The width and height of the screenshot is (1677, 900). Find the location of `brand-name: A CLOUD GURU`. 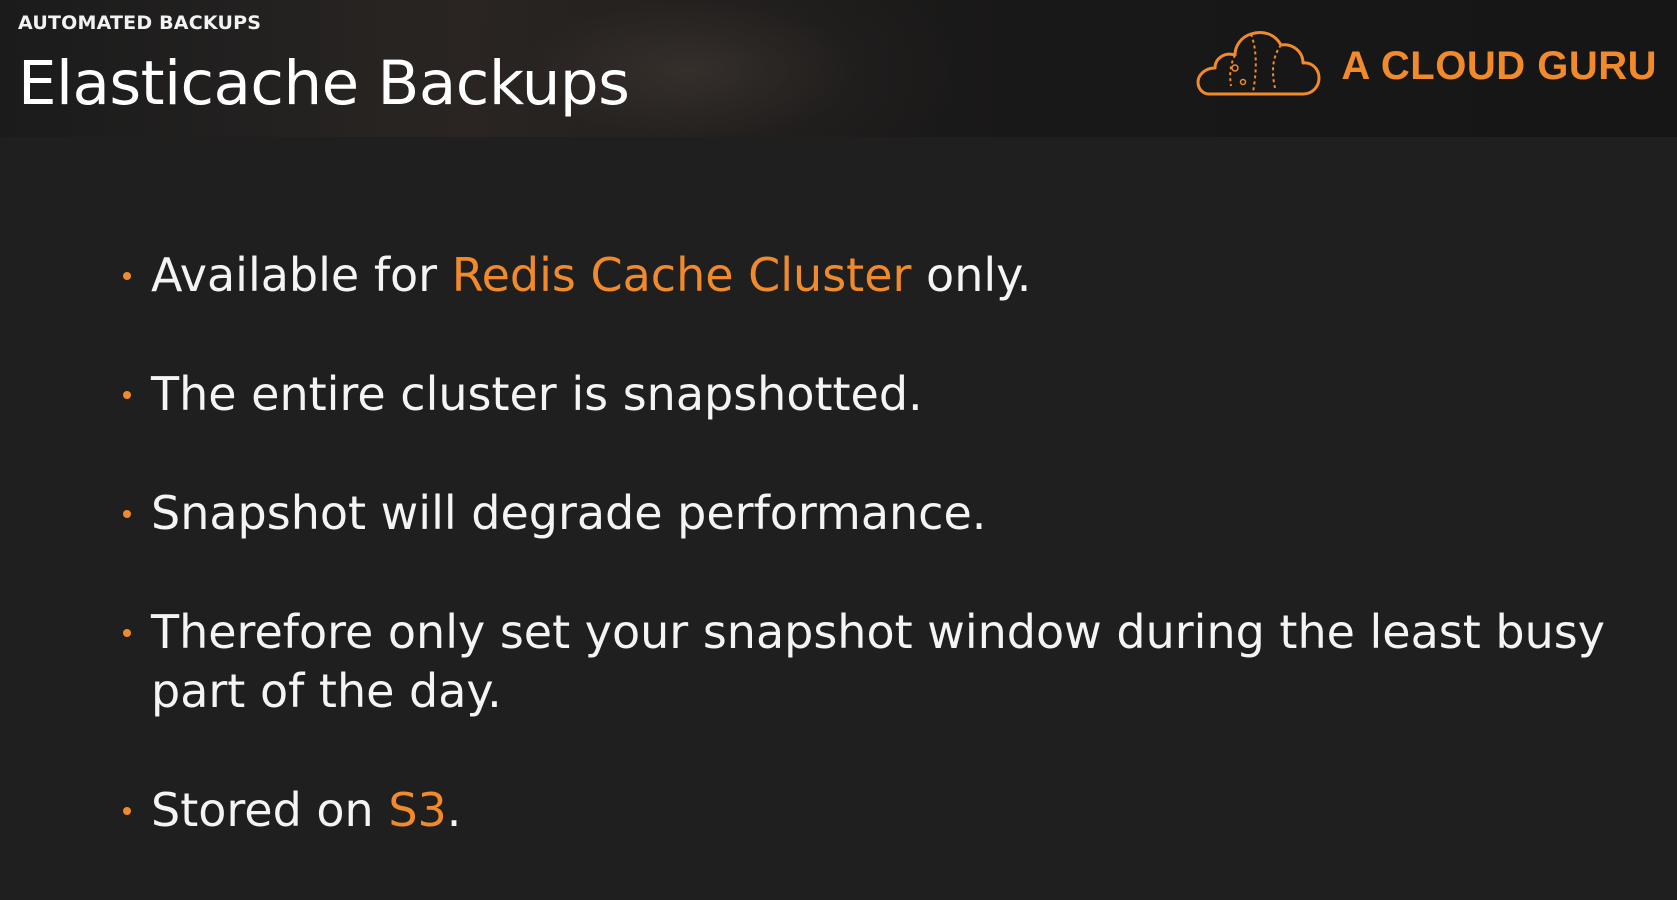

brand-name: A CLOUD GURU is located at coordinates (1499, 65).